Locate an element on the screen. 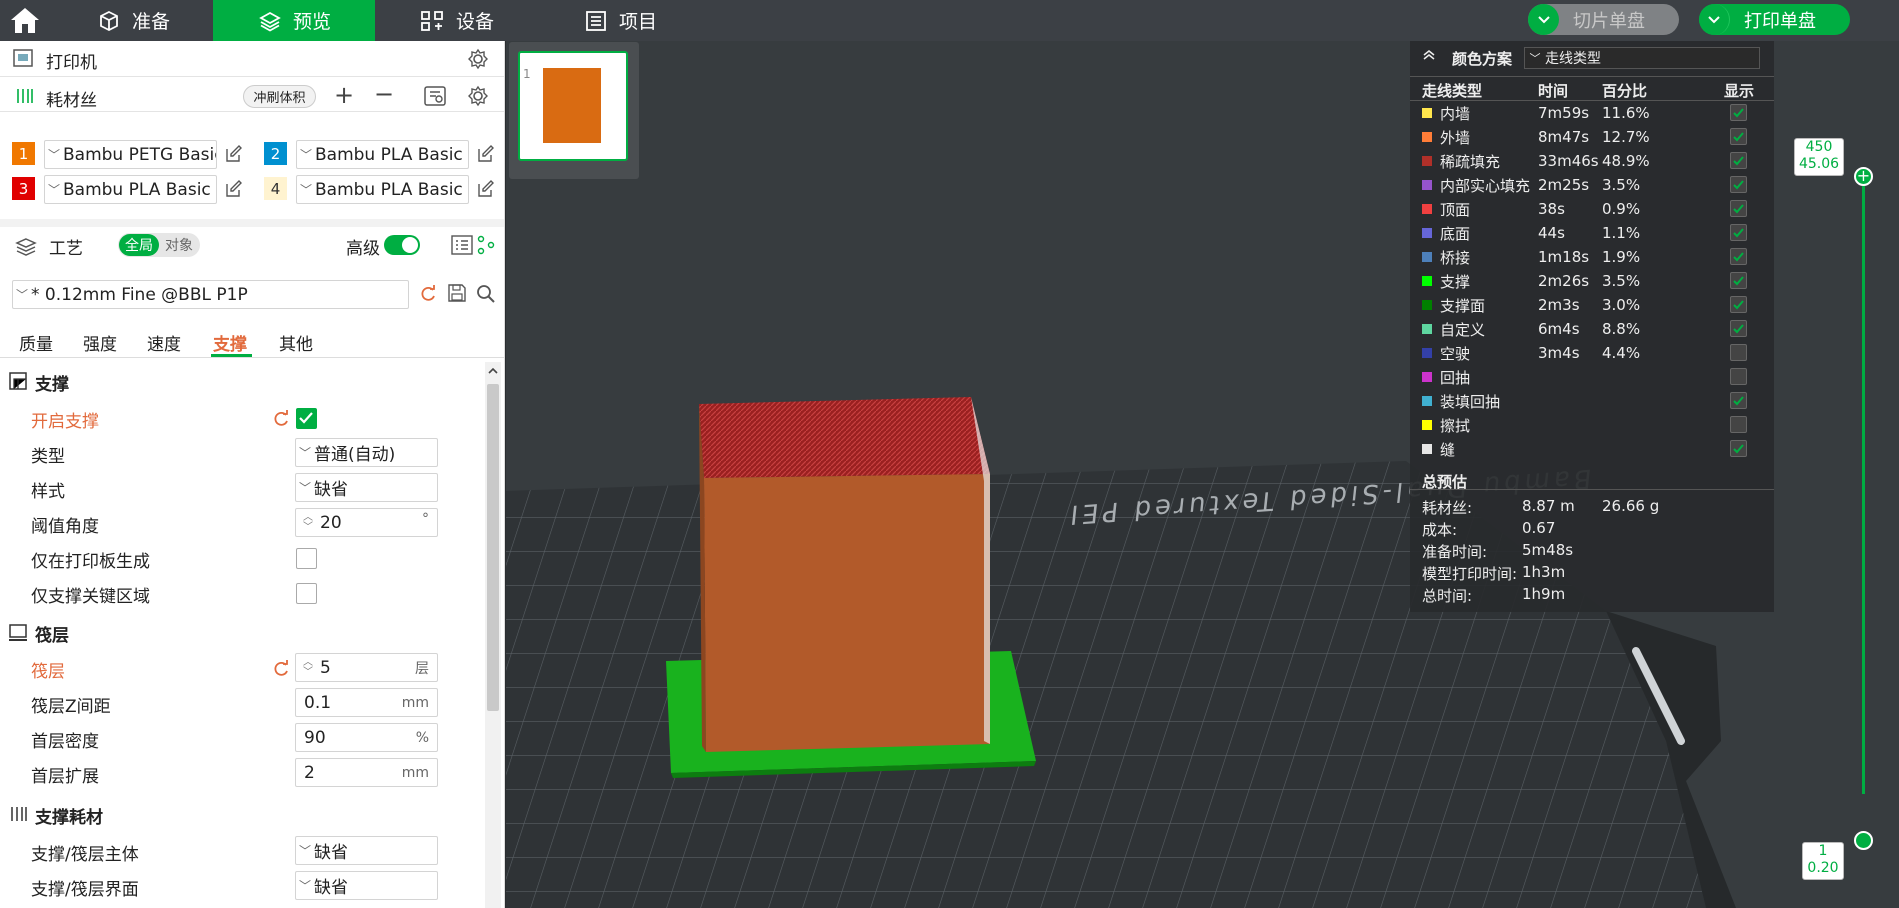 The image size is (1899, 908). filament-slot-4-select: ﹀ Bambu PLA Basic is located at coordinates (382, 189).